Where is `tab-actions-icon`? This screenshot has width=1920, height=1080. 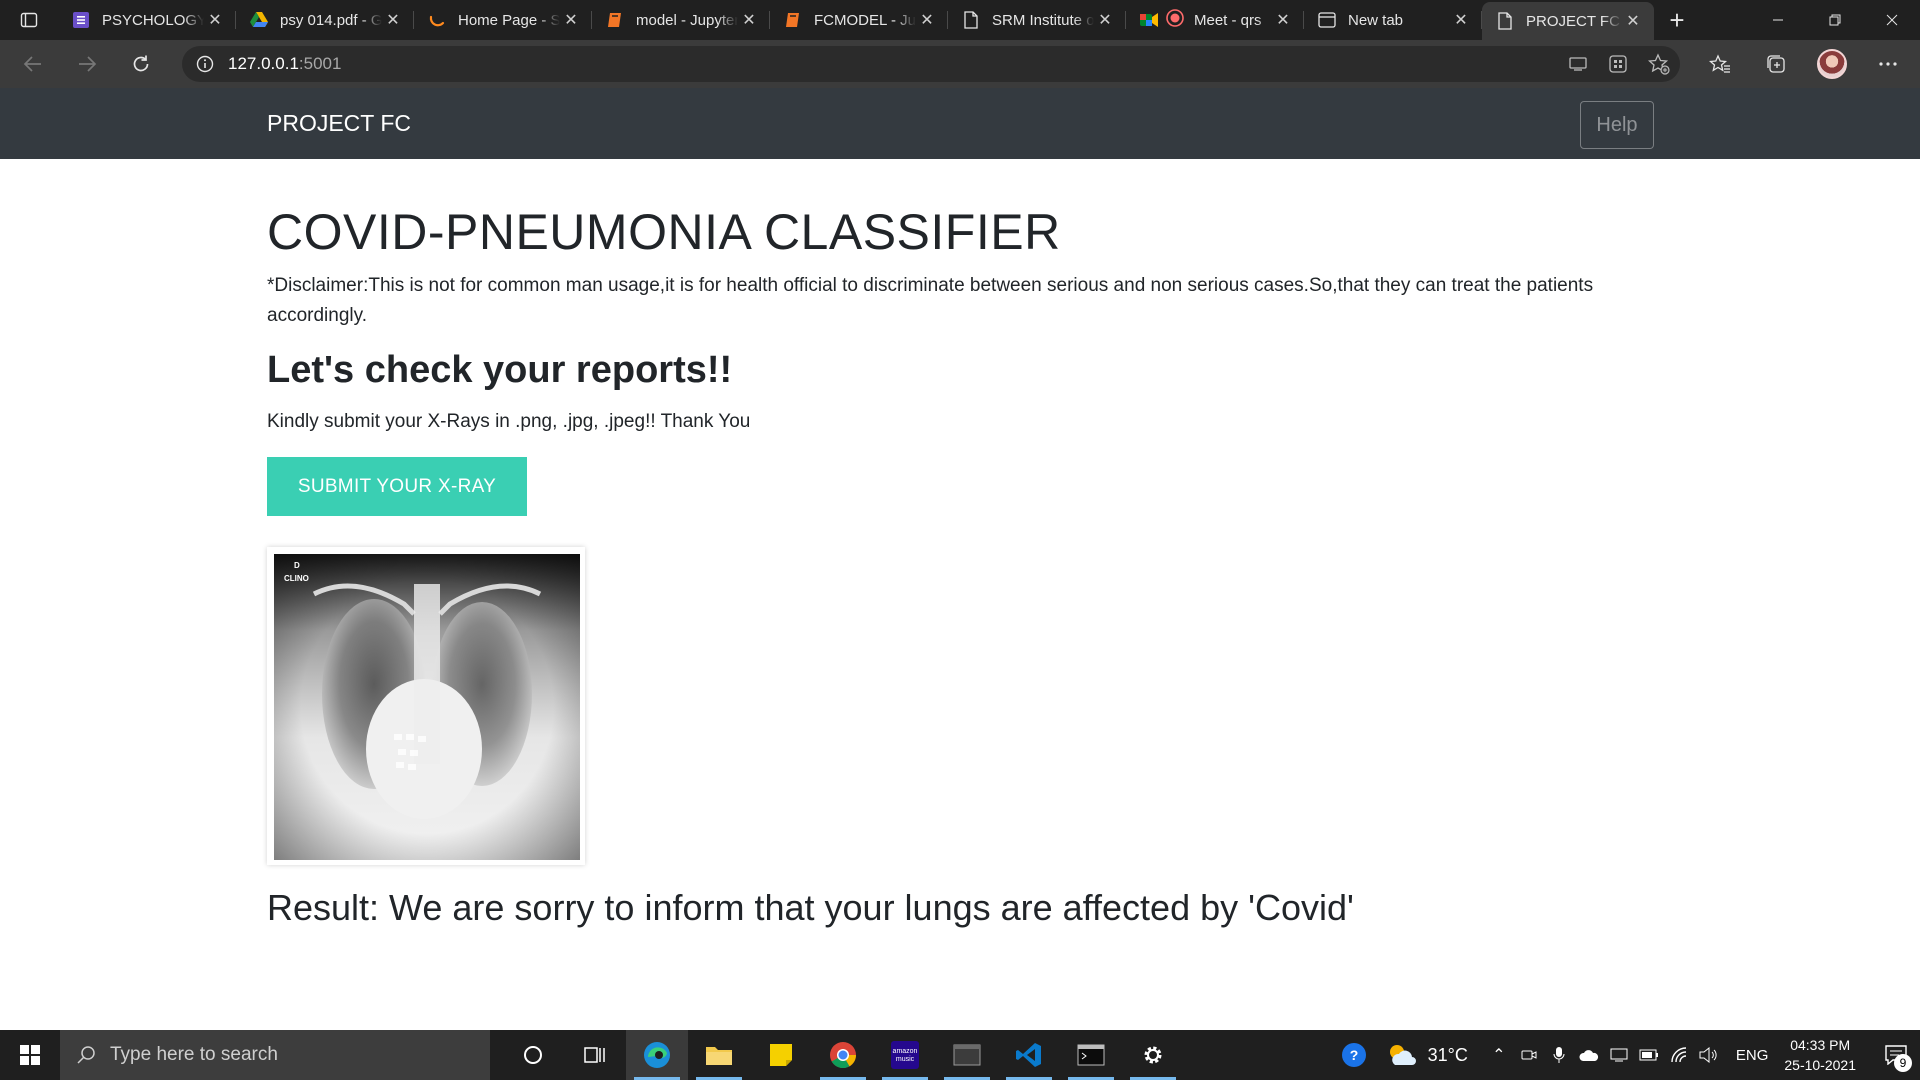 tab-actions-icon is located at coordinates (29, 20).